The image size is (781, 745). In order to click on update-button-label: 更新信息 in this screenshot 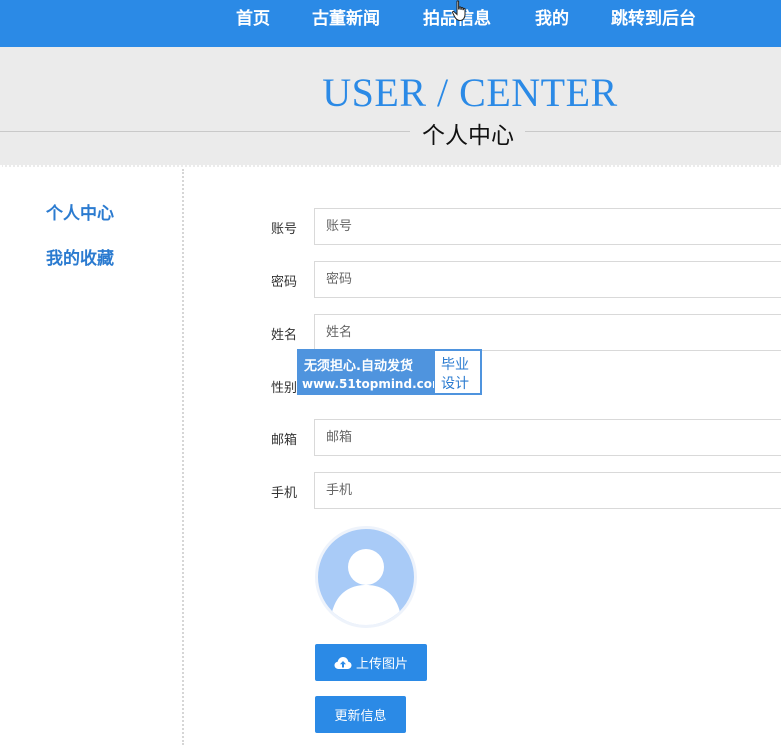, I will do `click(360, 716)`.